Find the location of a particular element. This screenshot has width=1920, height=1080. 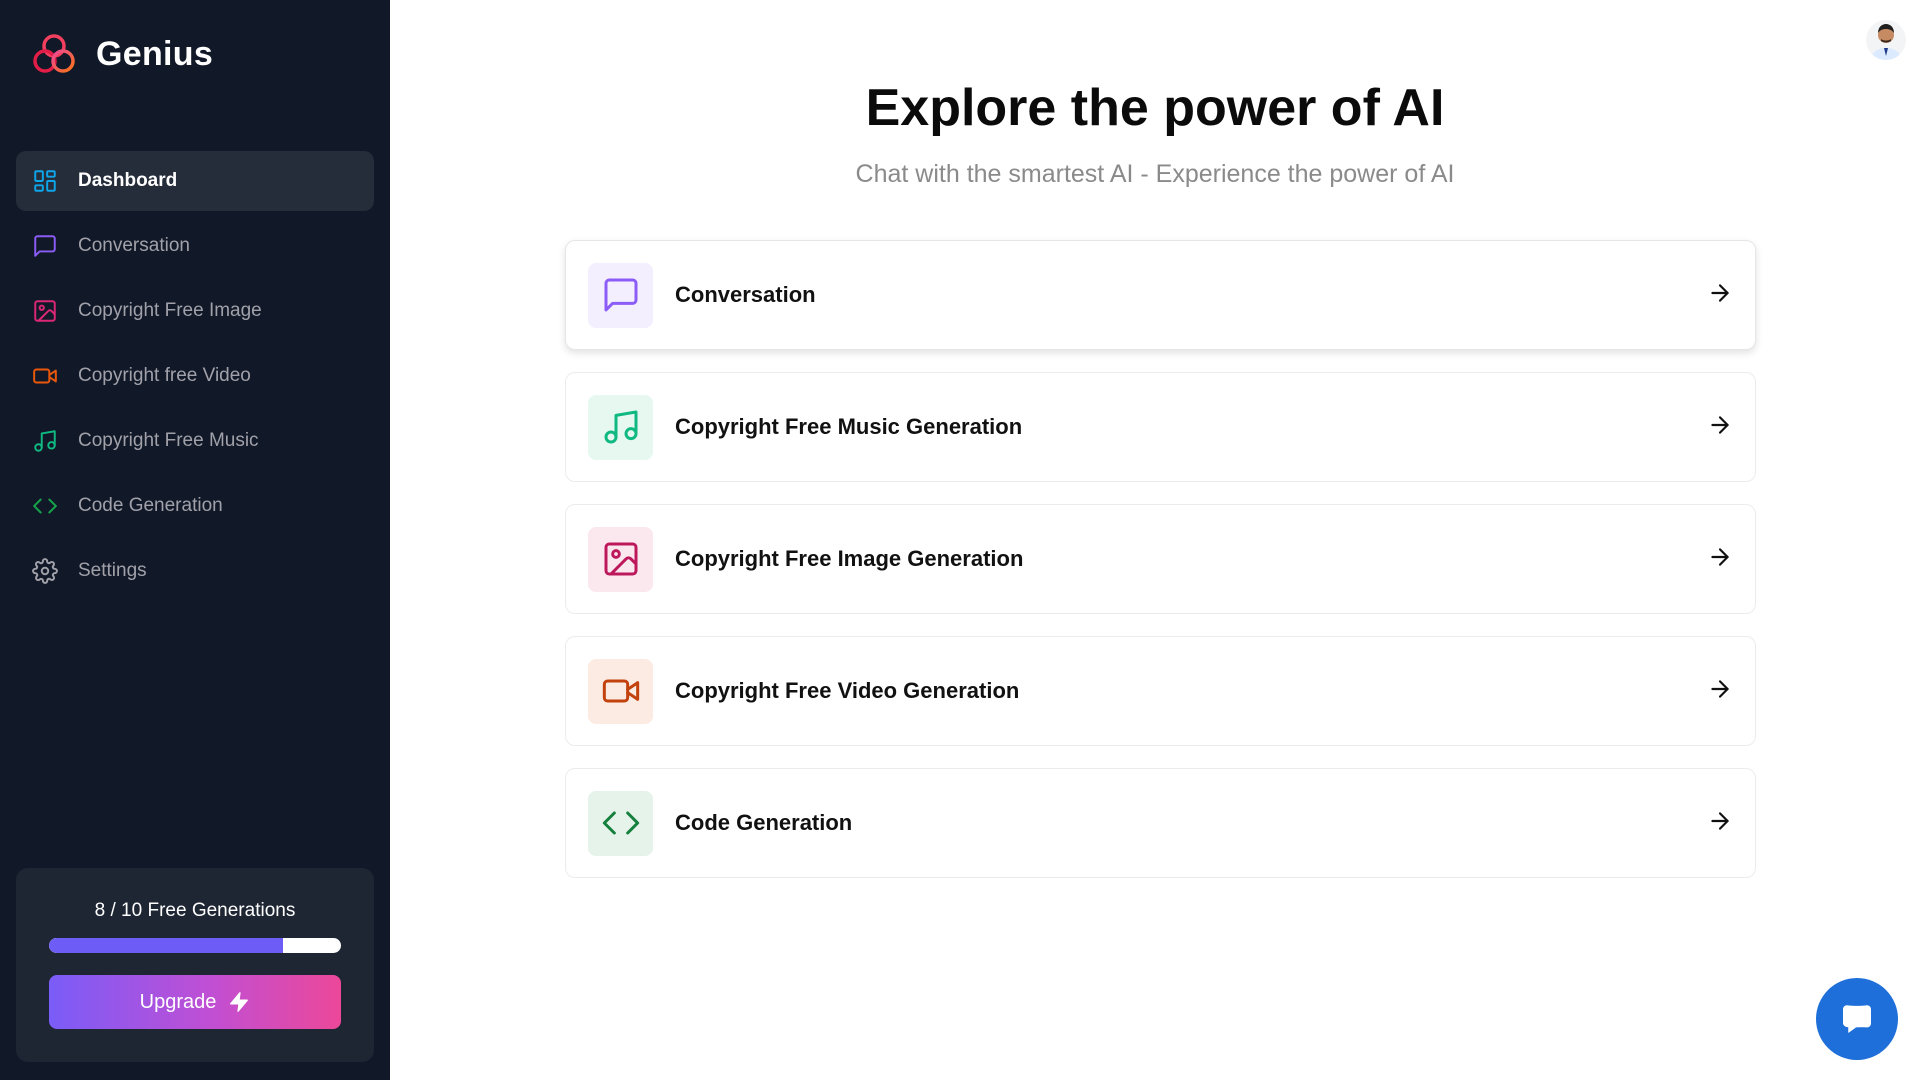

tool-card-music: Copyright Free Music Generation is located at coordinates (1160, 427).